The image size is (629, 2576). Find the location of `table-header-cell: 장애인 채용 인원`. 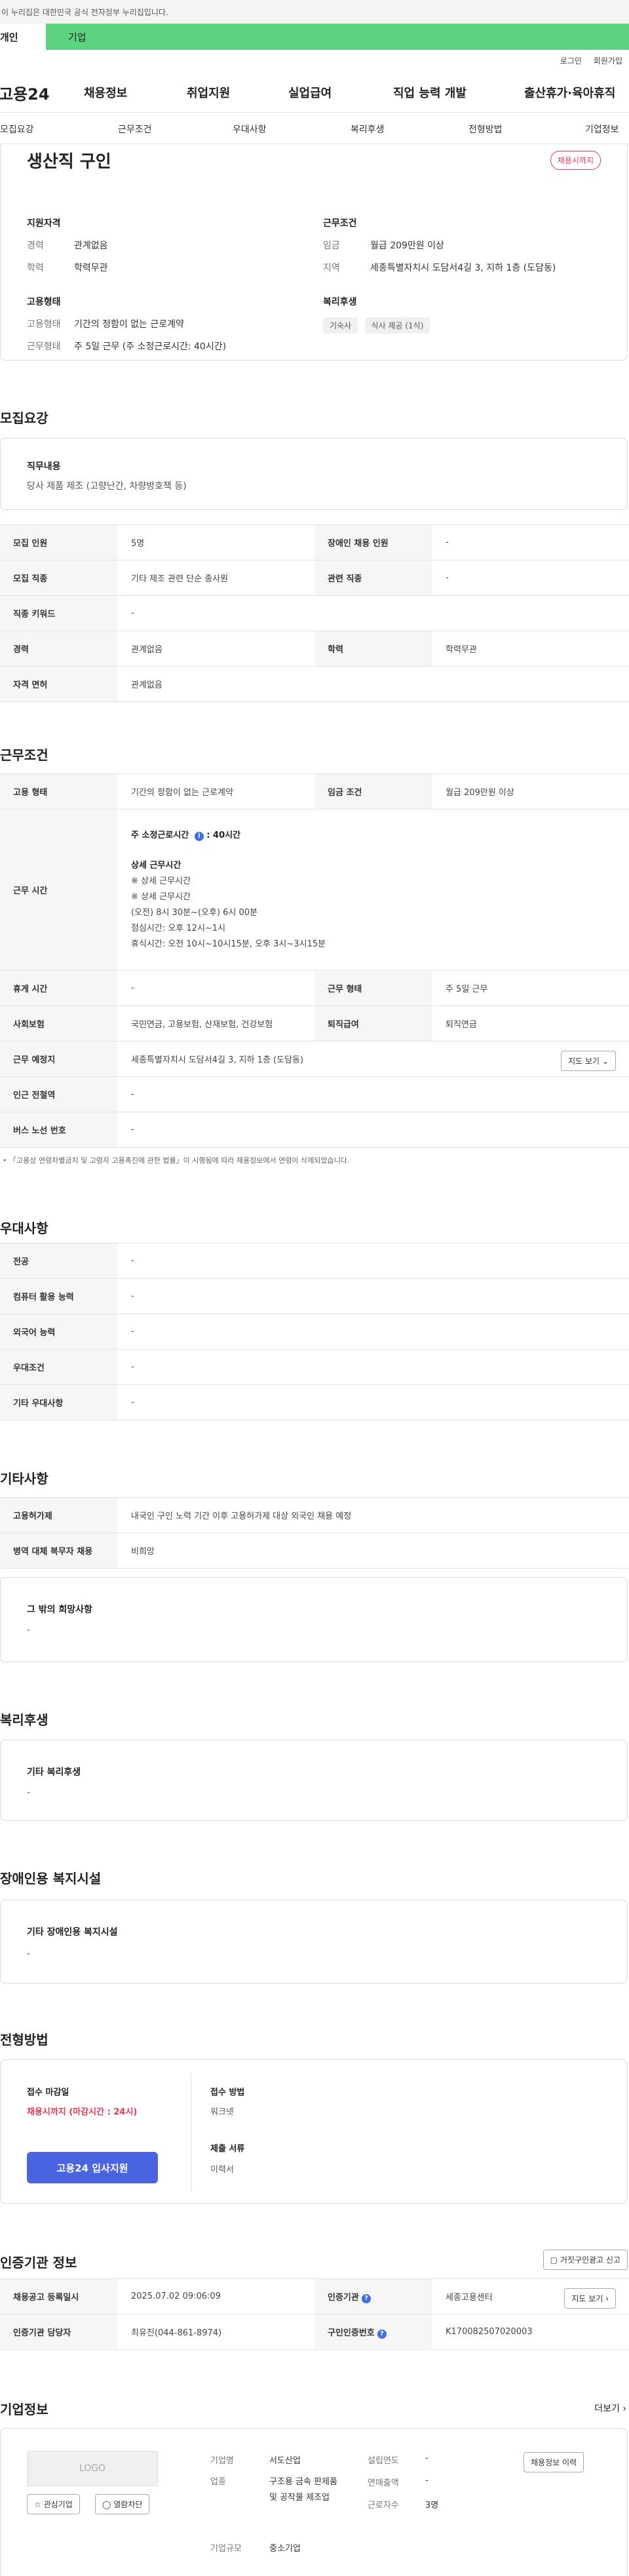

table-header-cell: 장애인 채용 인원 is located at coordinates (373, 542).